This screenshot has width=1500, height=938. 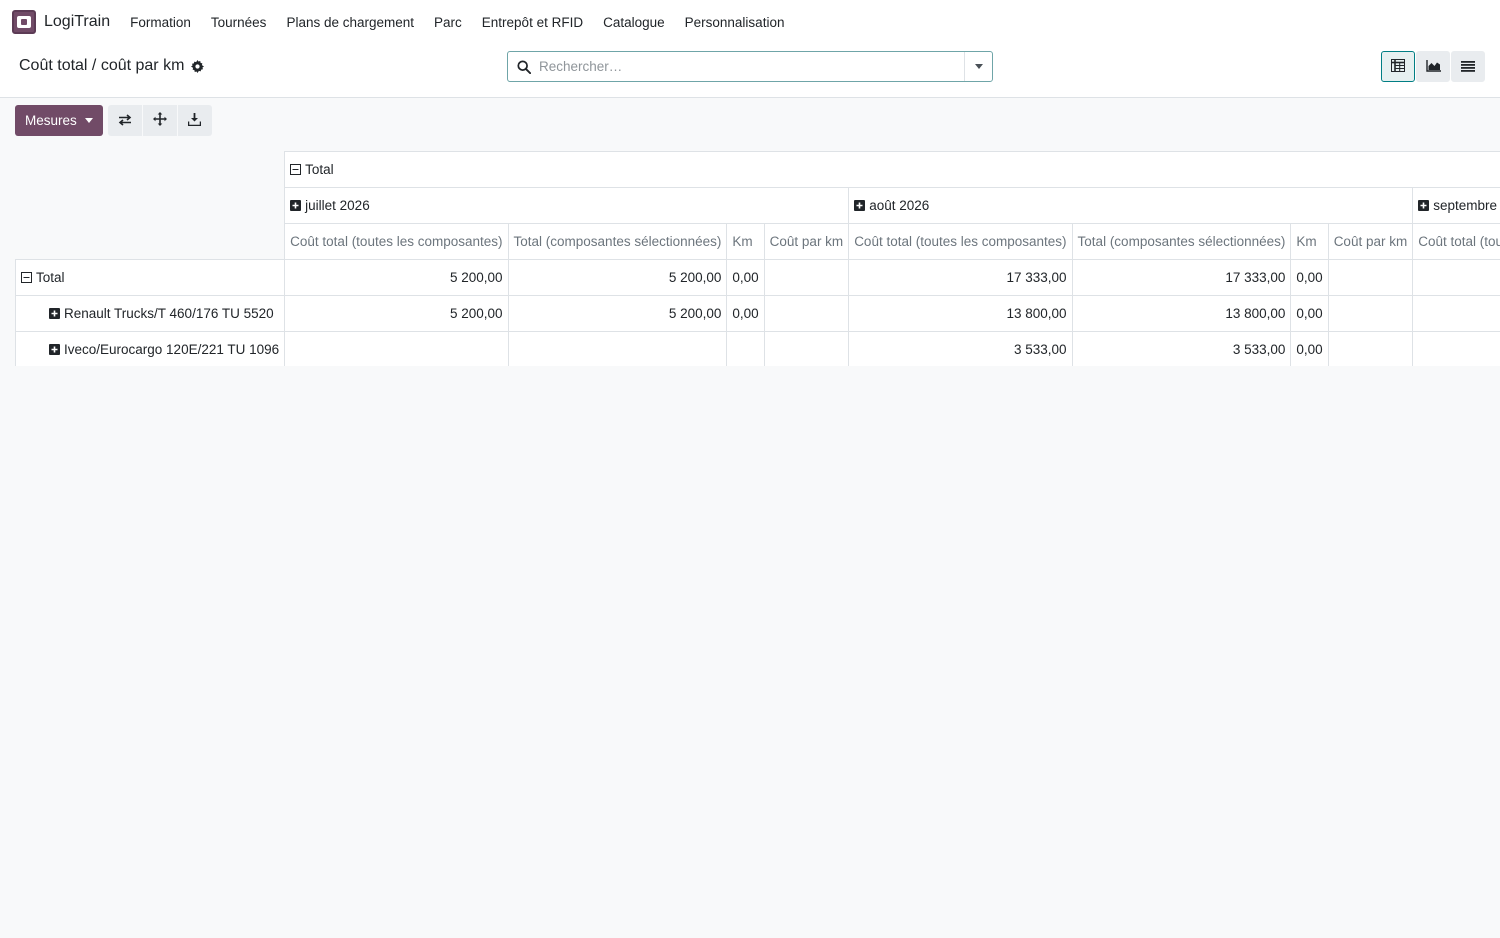 What do you see at coordinates (198, 66) in the screenshot?
I see `gear-icon` at bounding box center [198, 66].